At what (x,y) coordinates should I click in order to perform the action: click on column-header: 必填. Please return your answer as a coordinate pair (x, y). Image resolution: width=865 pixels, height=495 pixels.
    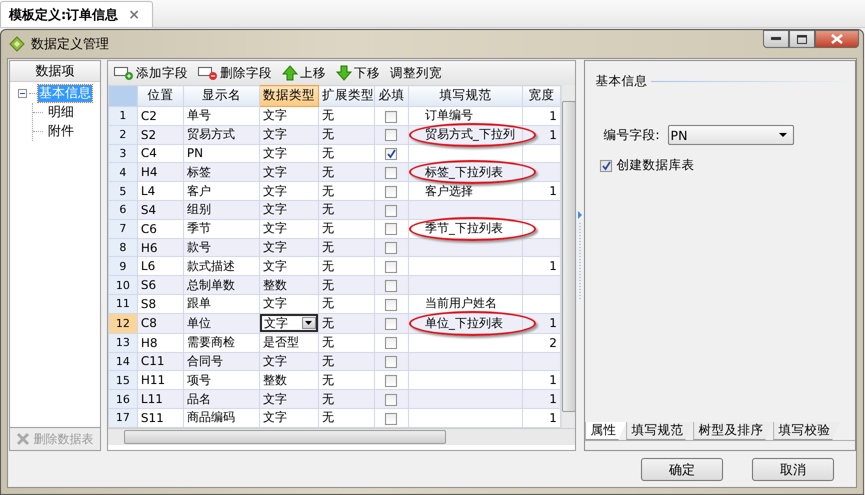
    Looking at the image, I should click on (391, 96).